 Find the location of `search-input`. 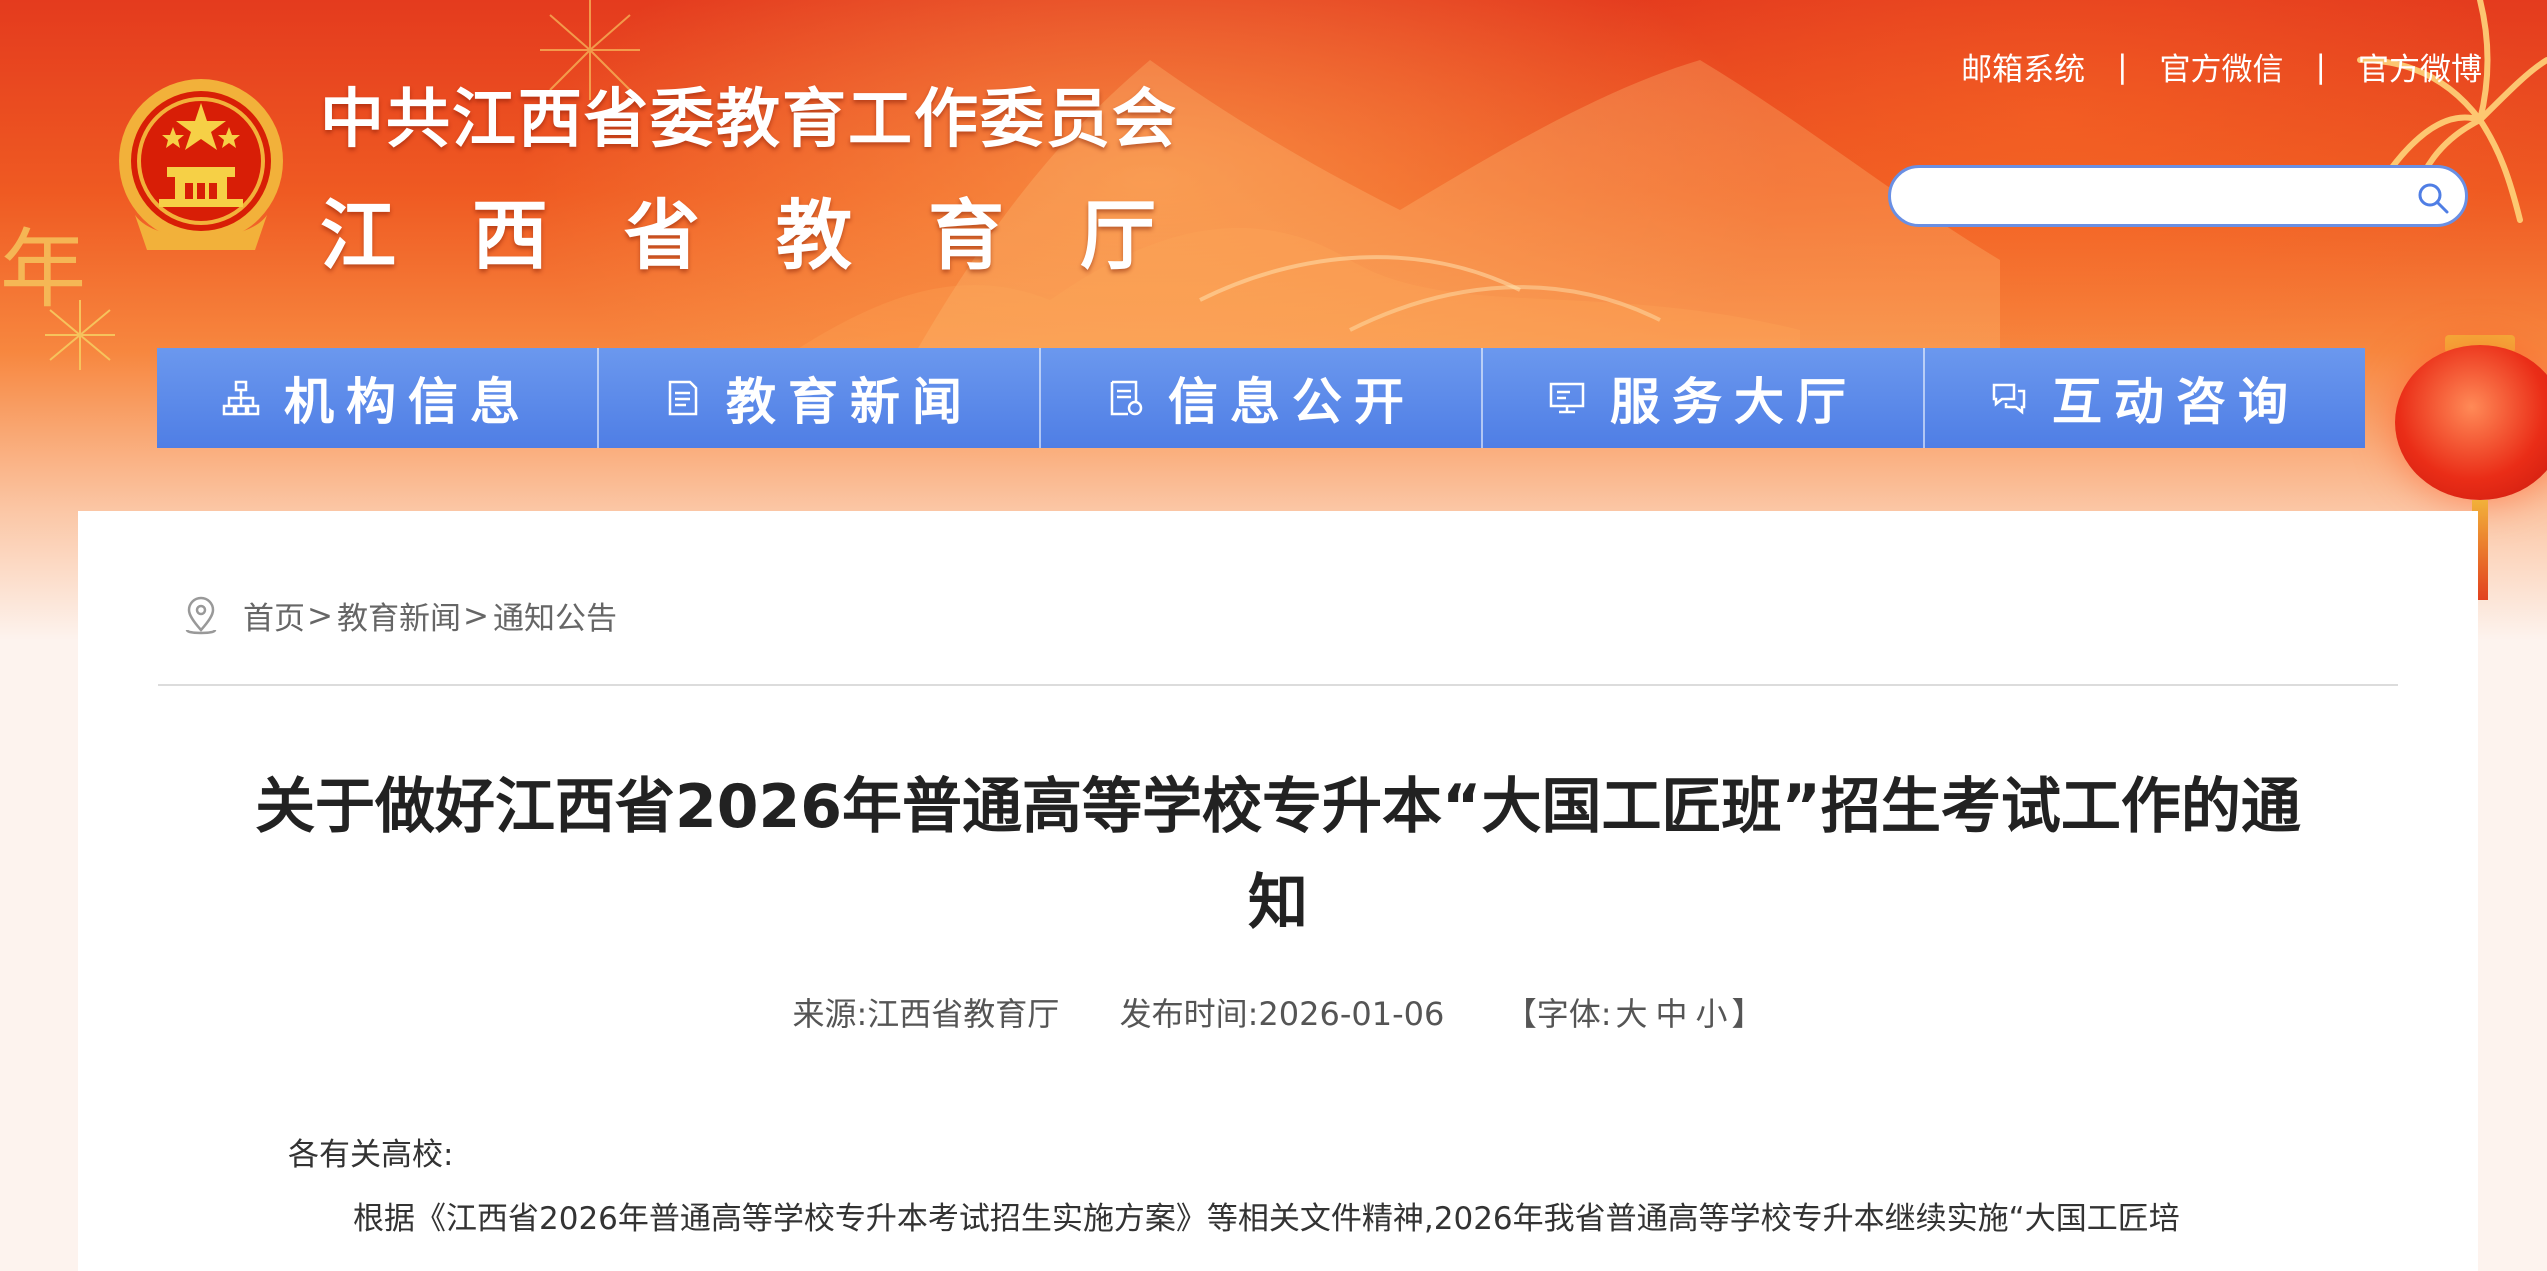

search-input is located at coordinates (2158, 197).